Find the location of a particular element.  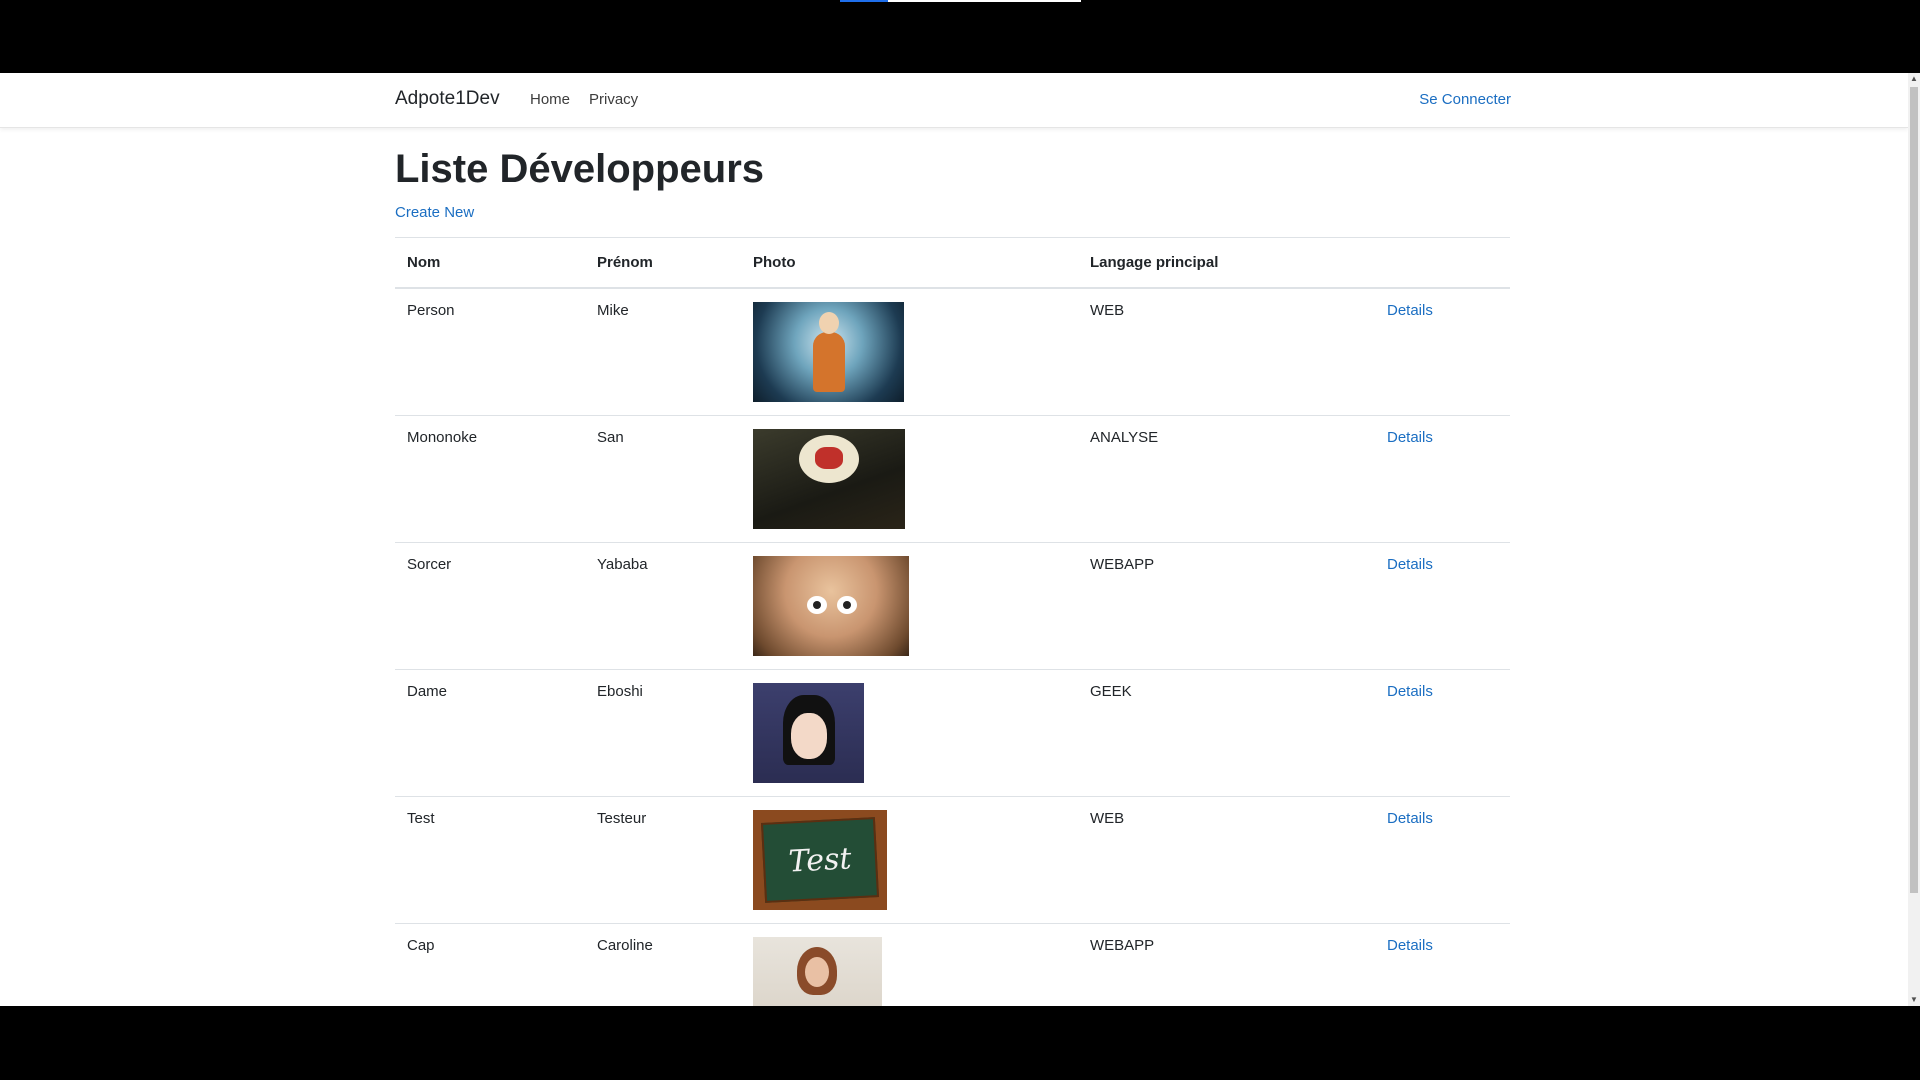

nav-link-privacy: Privacy is located at coordinates (613, 99).